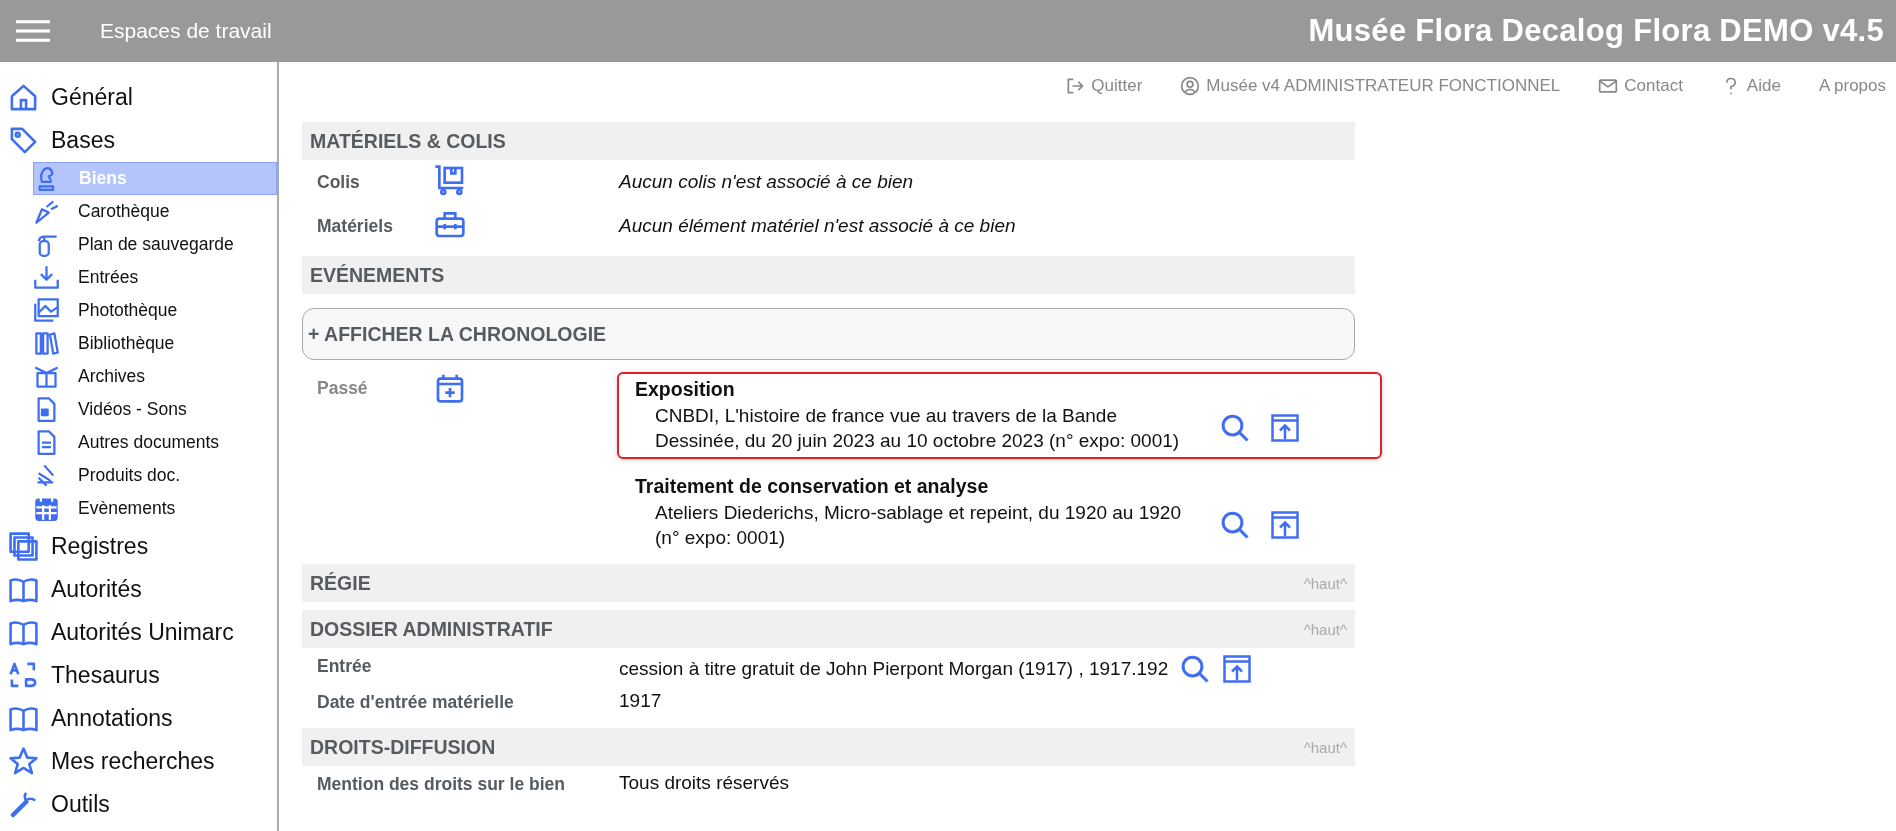  Describe the element at coordinates (46, 277) in the screenshot. I see `download-icon` at that location.